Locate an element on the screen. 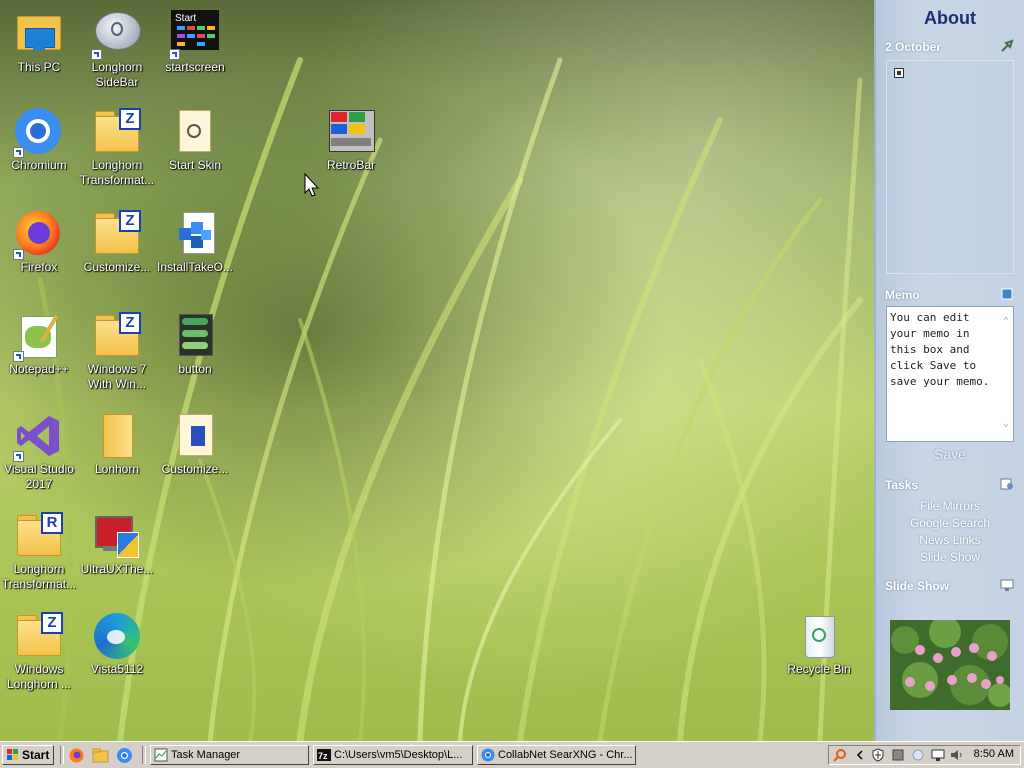  network-tray-icon is located at coordinates (938, 755).